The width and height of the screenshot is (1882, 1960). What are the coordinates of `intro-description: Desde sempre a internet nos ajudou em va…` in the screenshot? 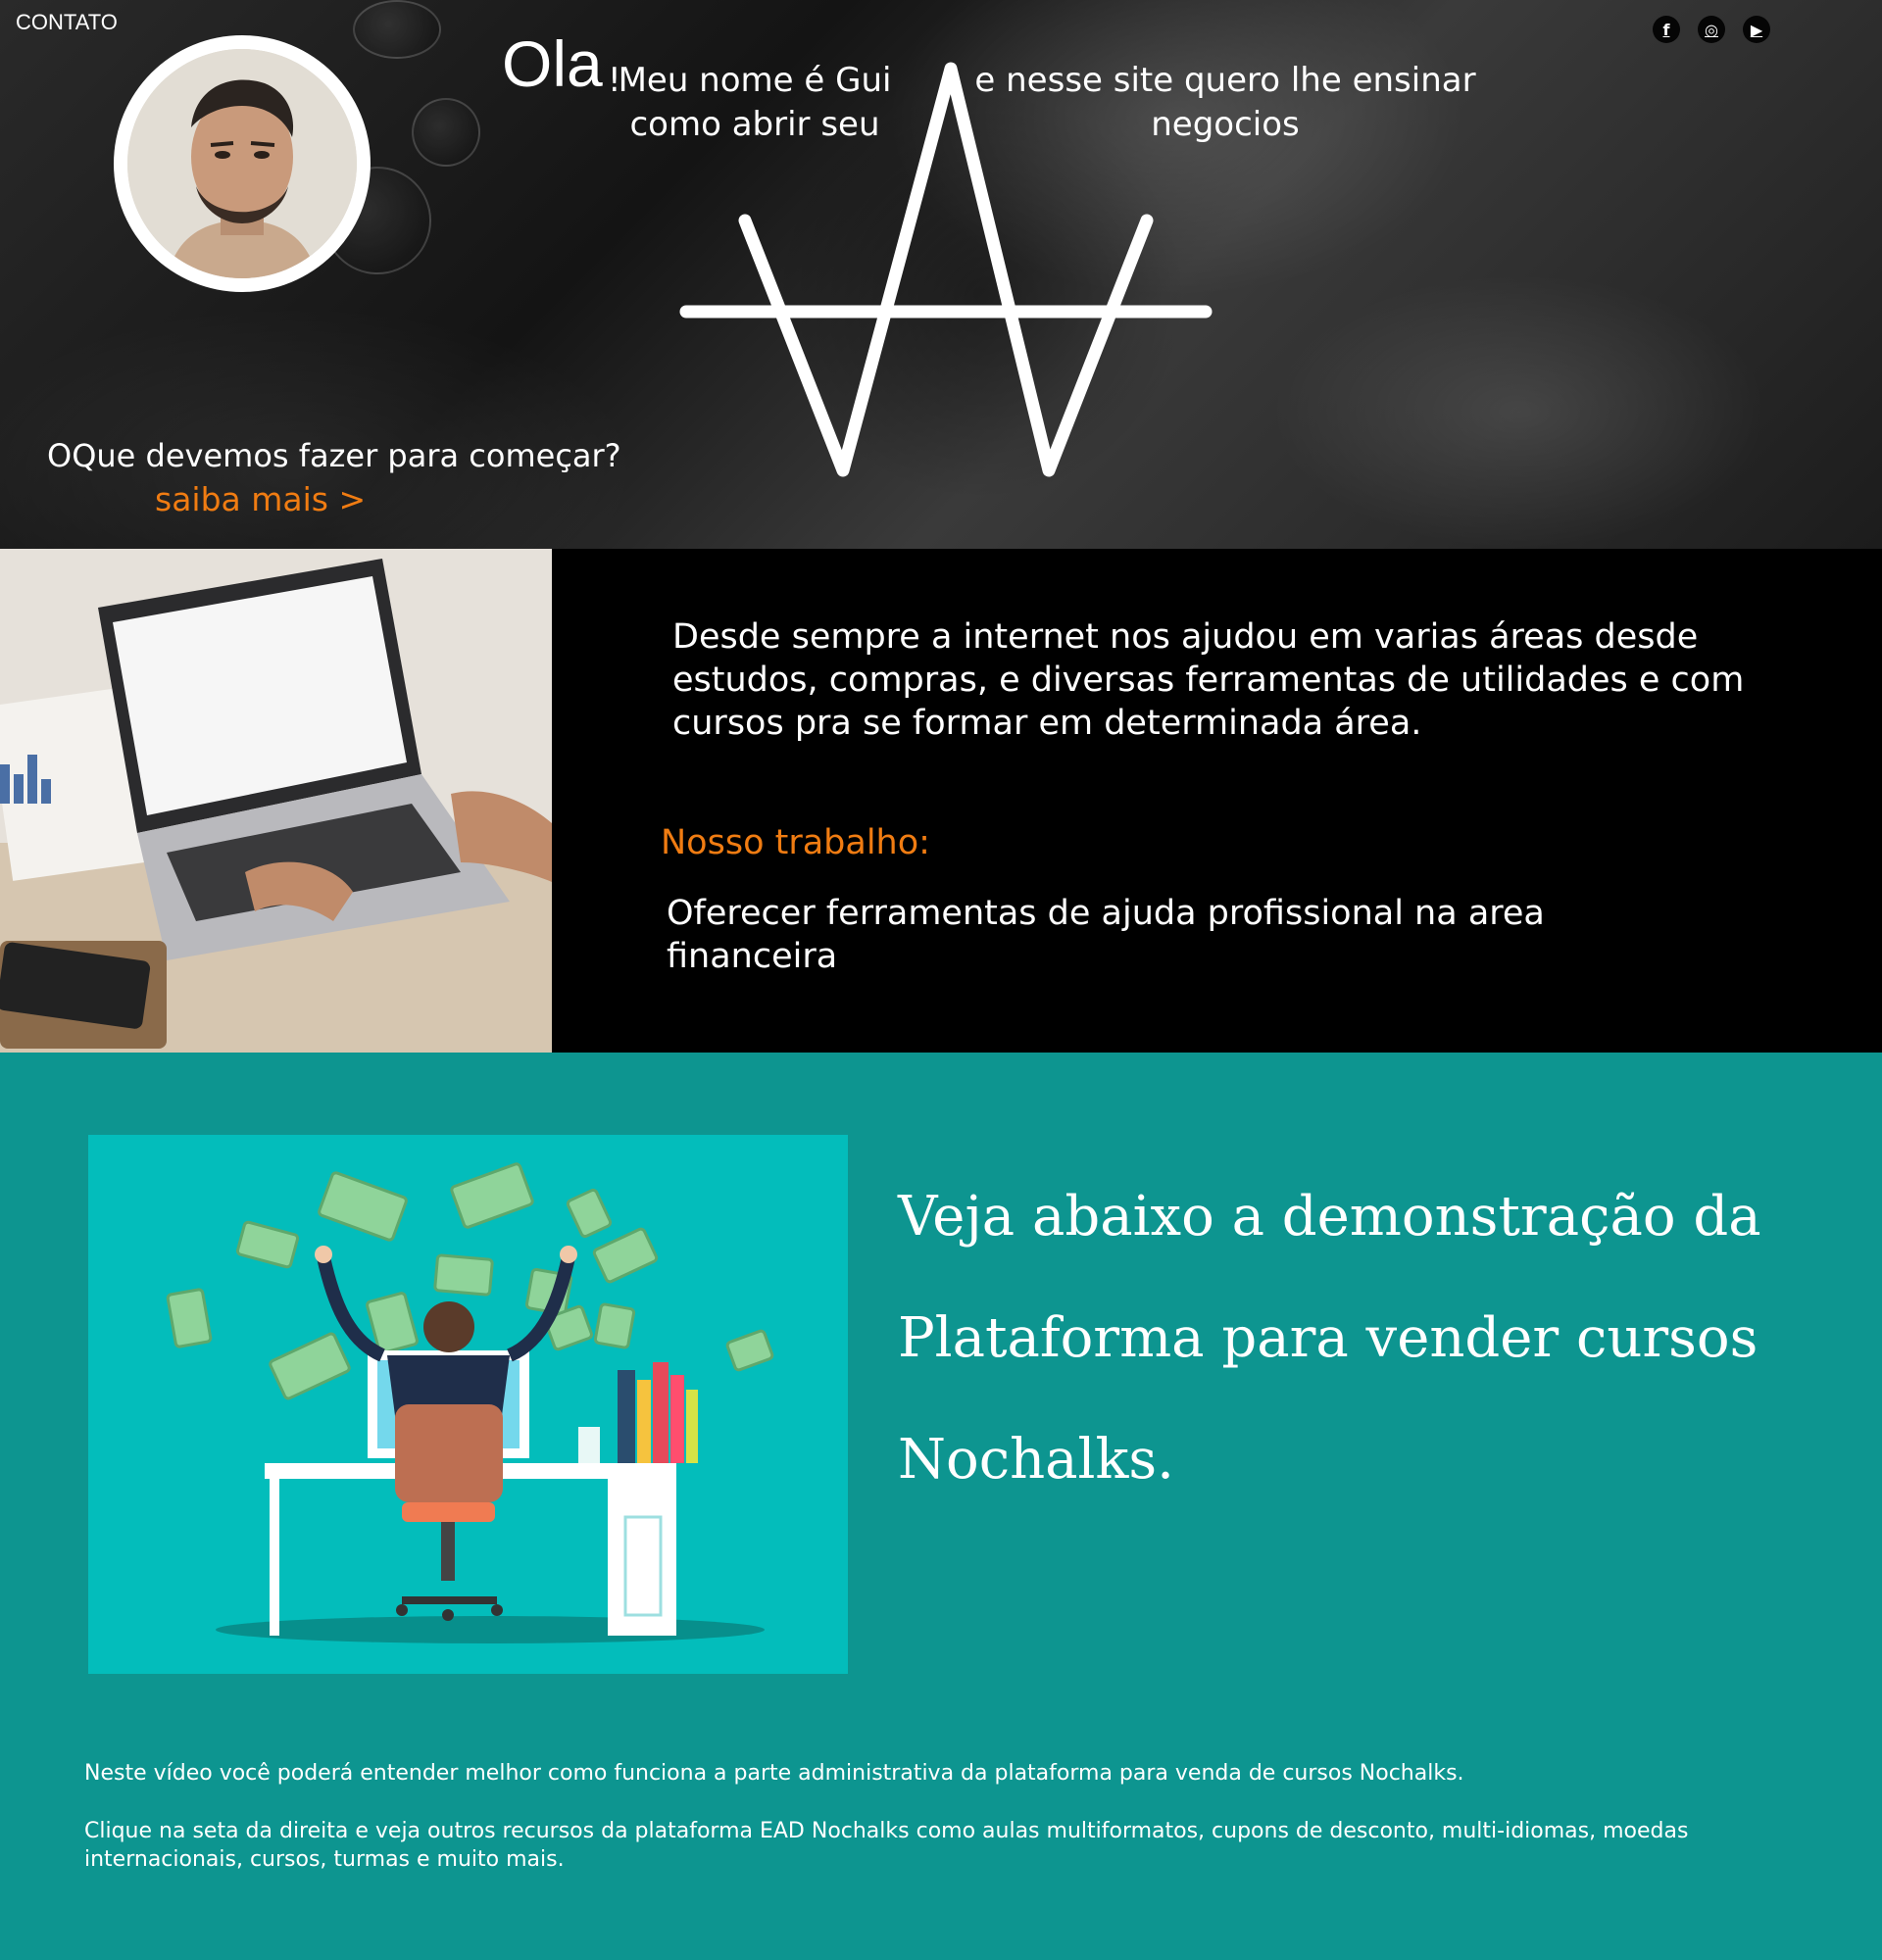 It's located at (1208, 680).